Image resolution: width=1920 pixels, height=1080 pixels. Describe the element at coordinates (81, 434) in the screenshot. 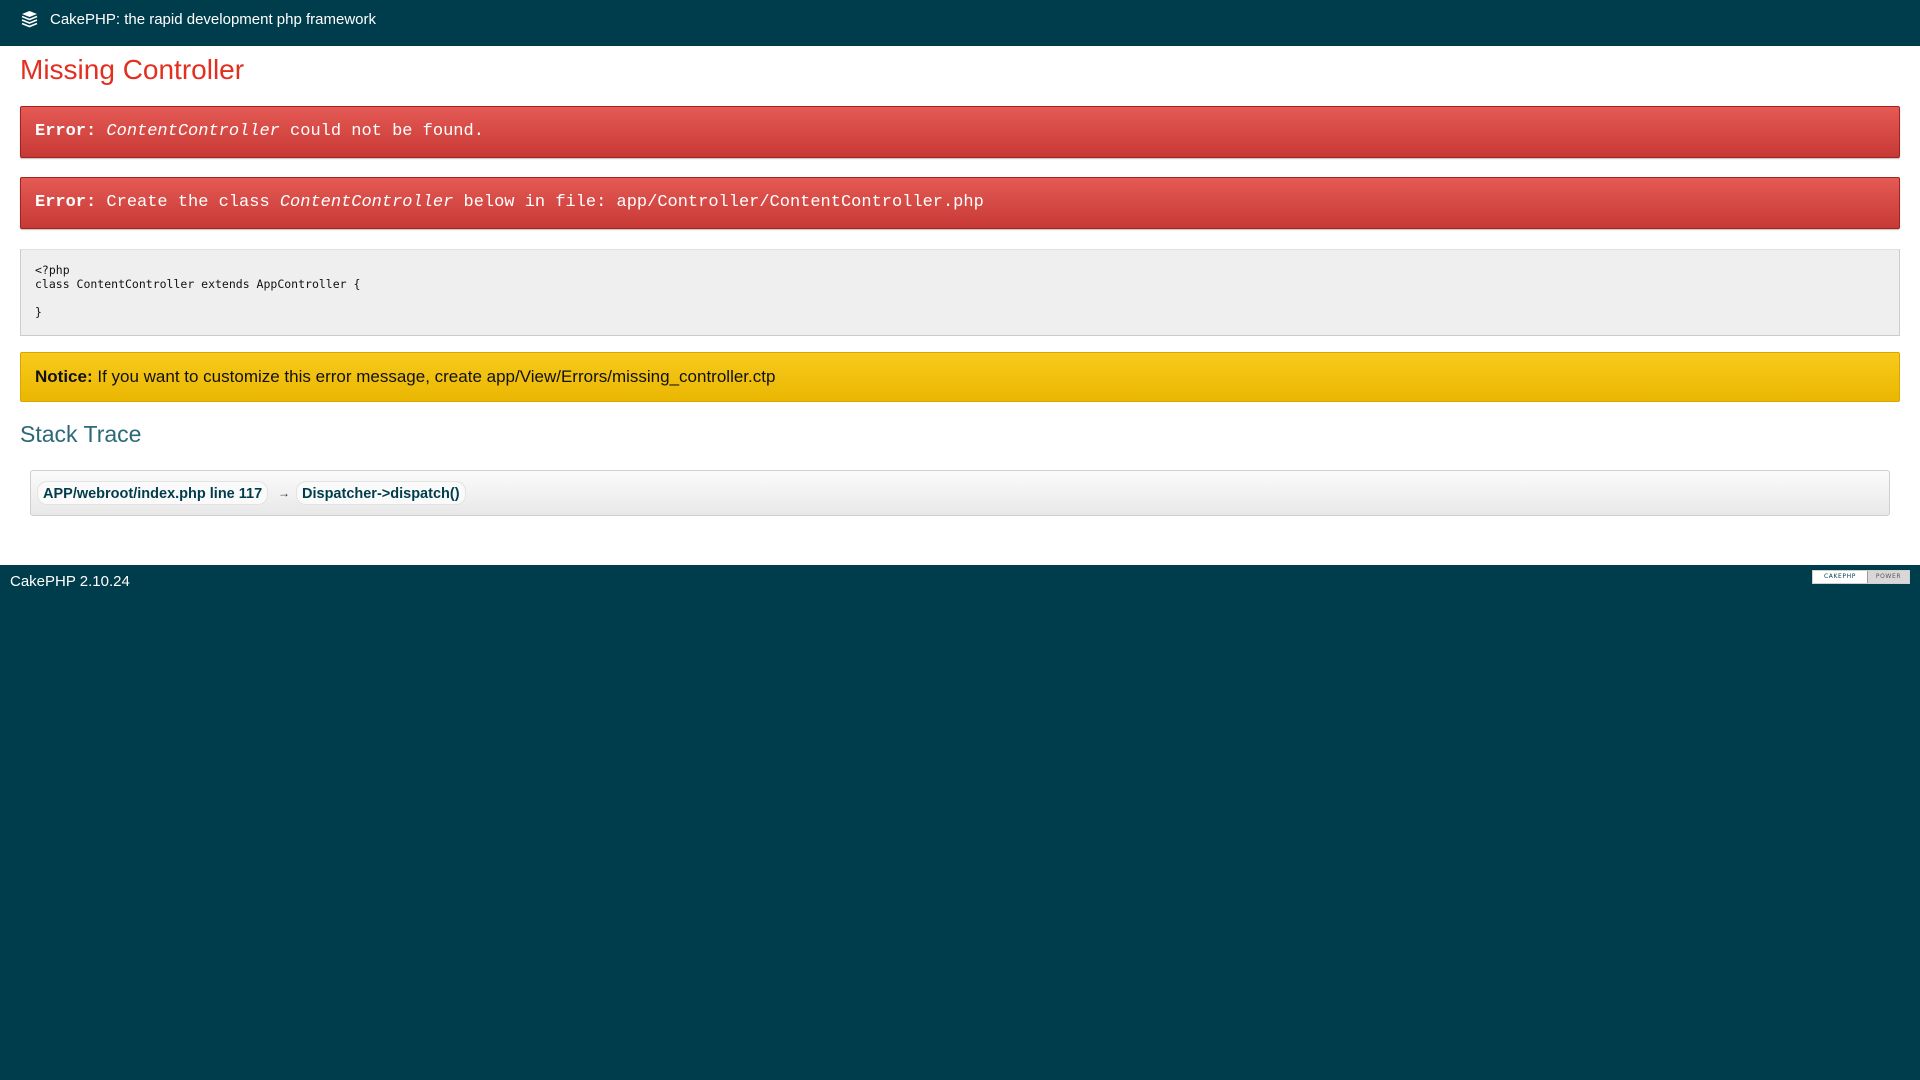

I see `stack-trace-title: Stack Trace` at that location.